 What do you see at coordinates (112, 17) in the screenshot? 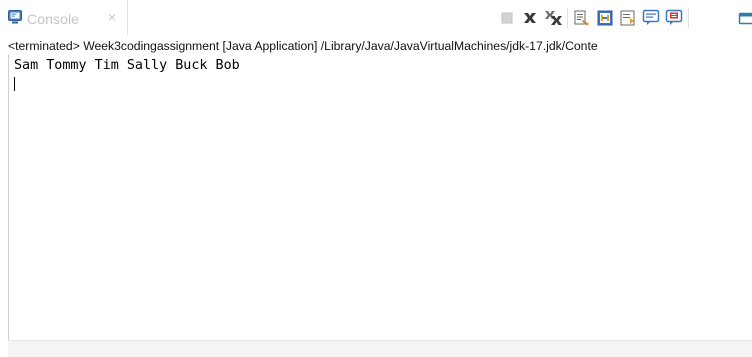
I see `close-icon: ×` at bounding box center [112, 17].